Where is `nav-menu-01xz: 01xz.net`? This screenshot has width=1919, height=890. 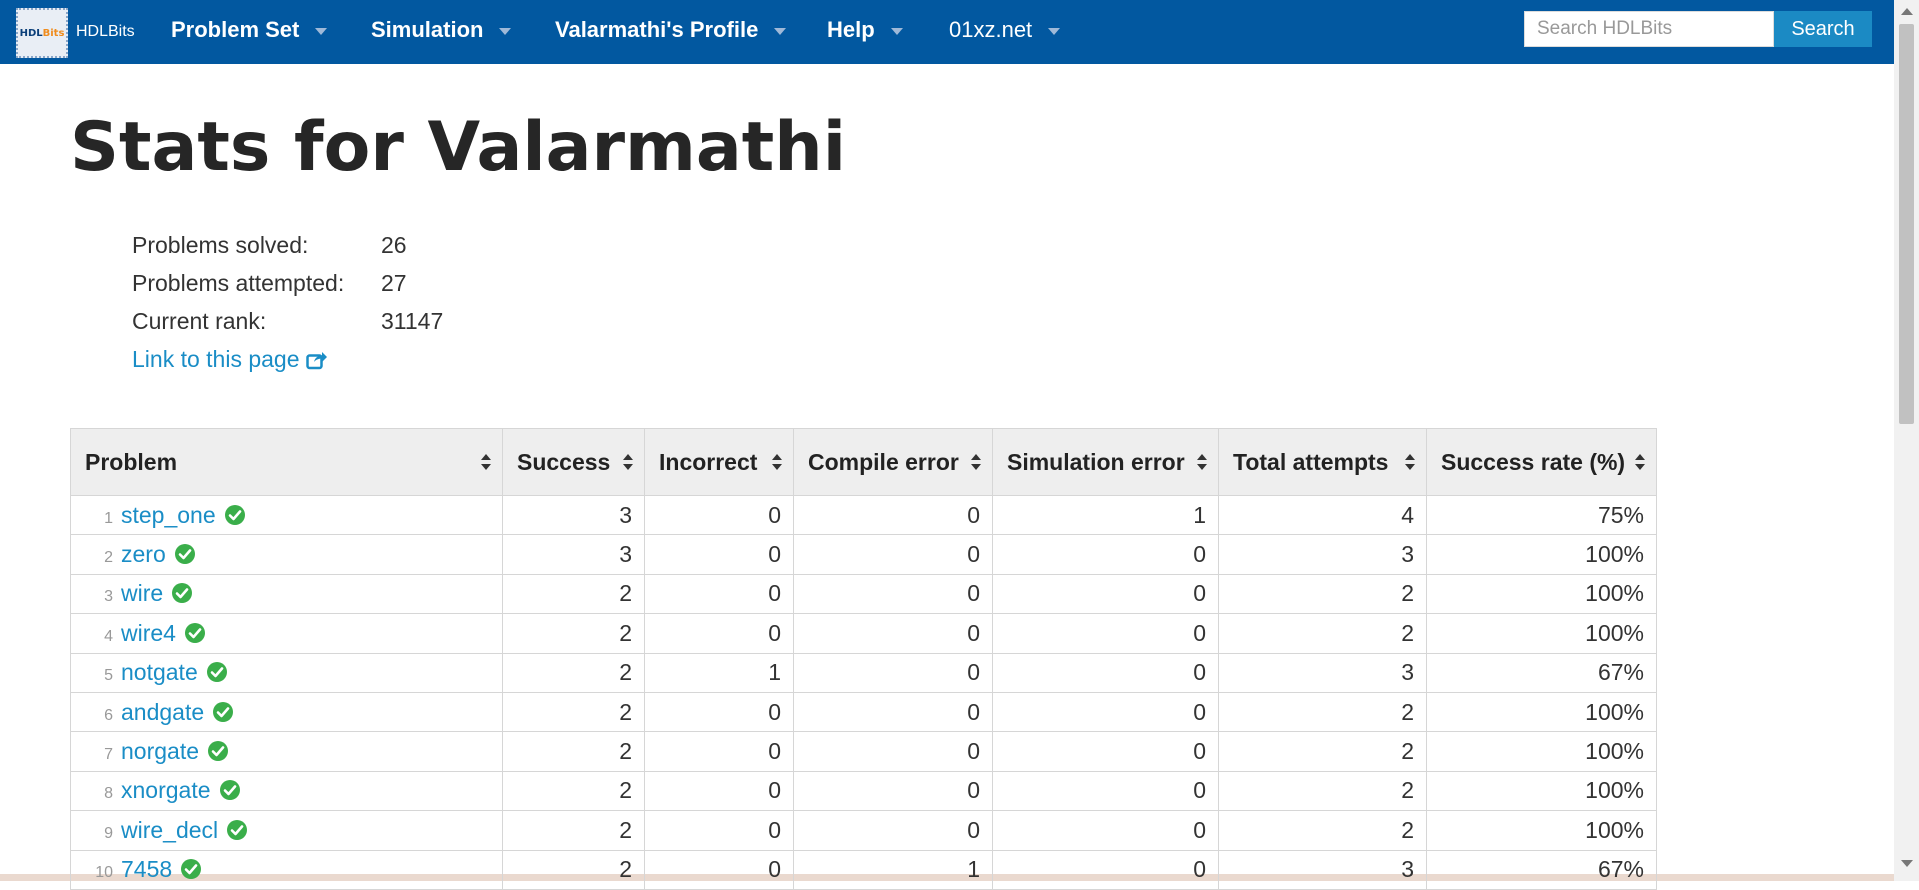
nav-menu-01xz: 01xz.net is located at coordinates (1005, 30).